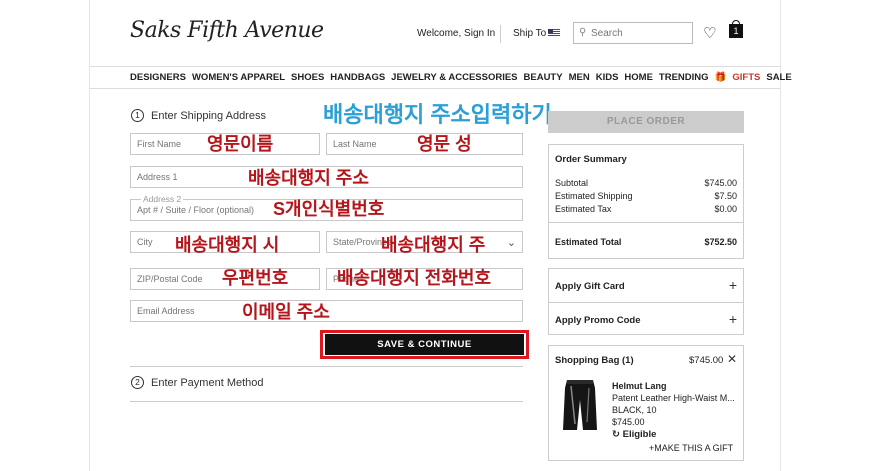 The height and width of the screenshot is (471, 870). Describe the element at coordinates (238, 77) in the screenshot. I see `nav-womens-apparel: WOMEN'S APPAREL` at that location.